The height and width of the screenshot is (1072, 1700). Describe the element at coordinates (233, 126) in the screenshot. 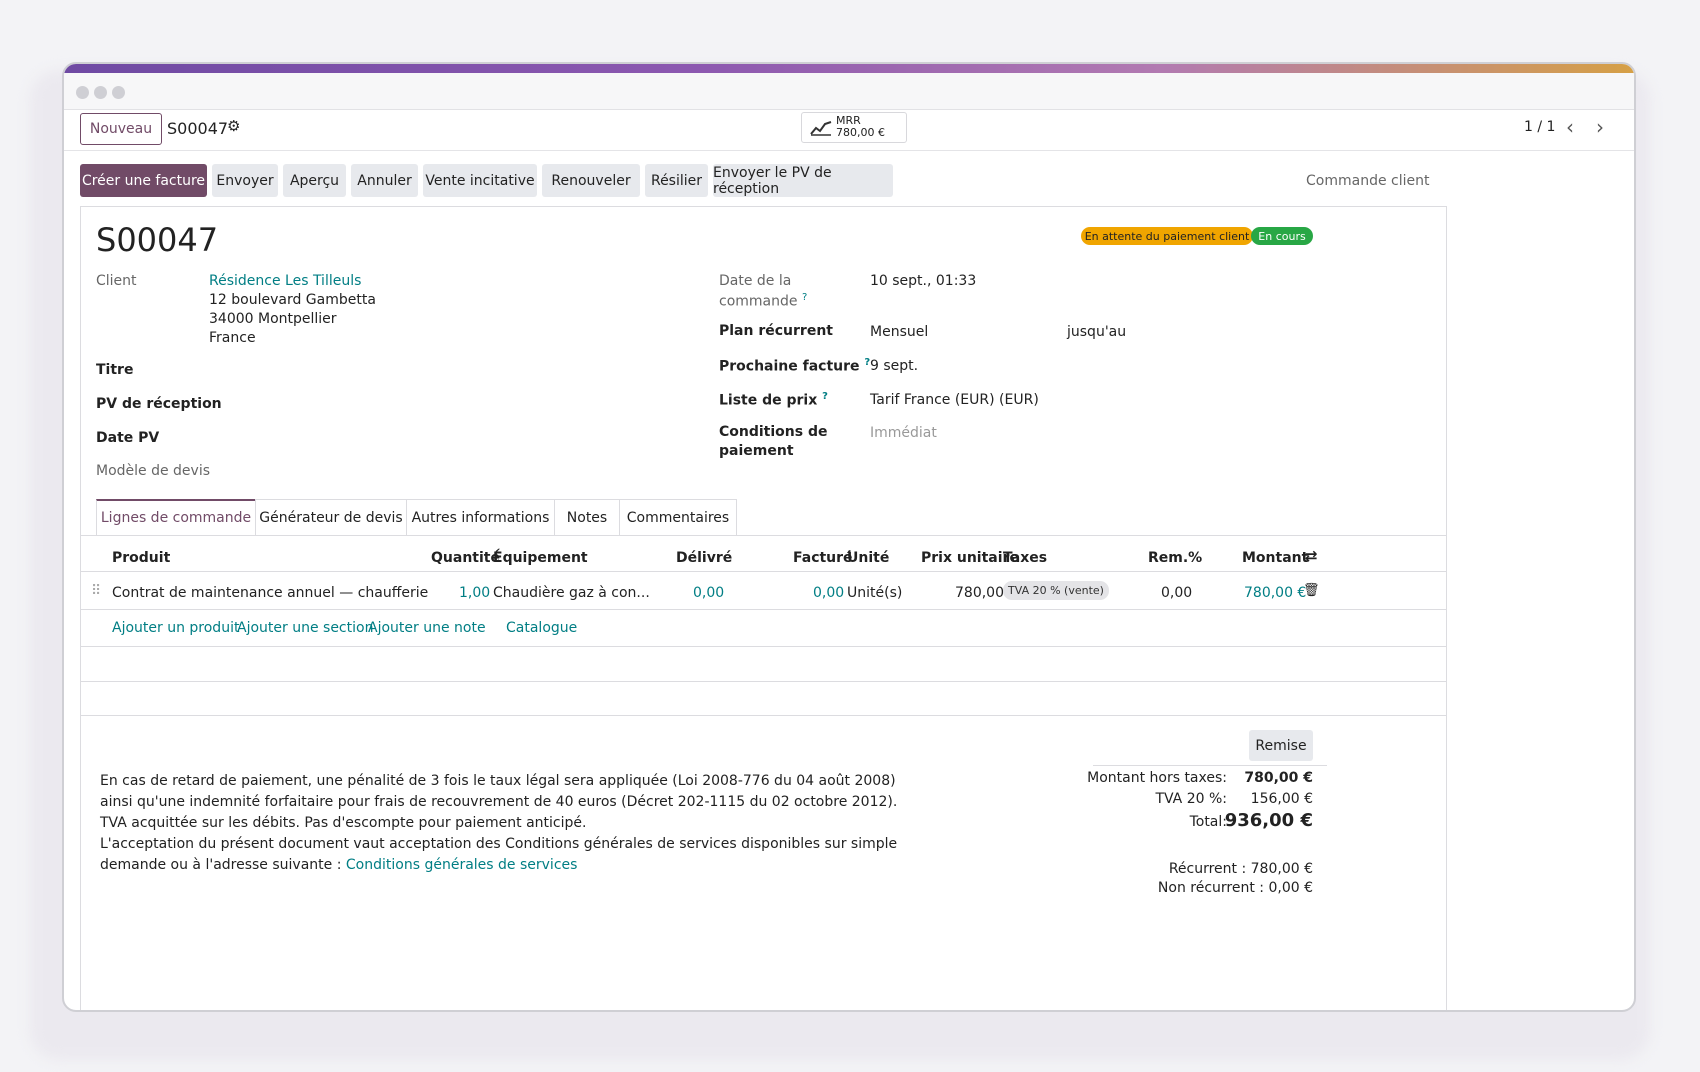

I see `gear-icon: ⚙` at that location.